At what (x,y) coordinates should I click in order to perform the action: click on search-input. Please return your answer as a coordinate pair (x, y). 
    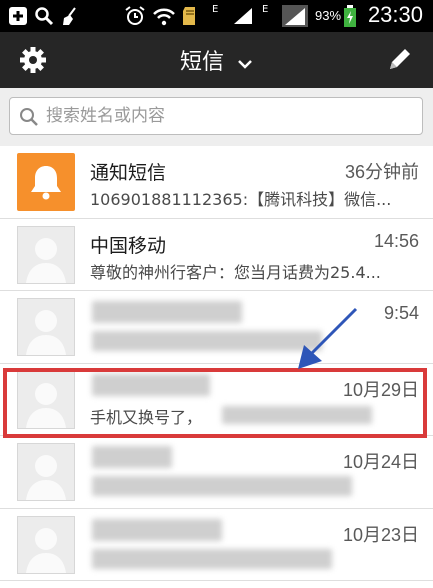
    Looking at the image, I should click on (226, 116).